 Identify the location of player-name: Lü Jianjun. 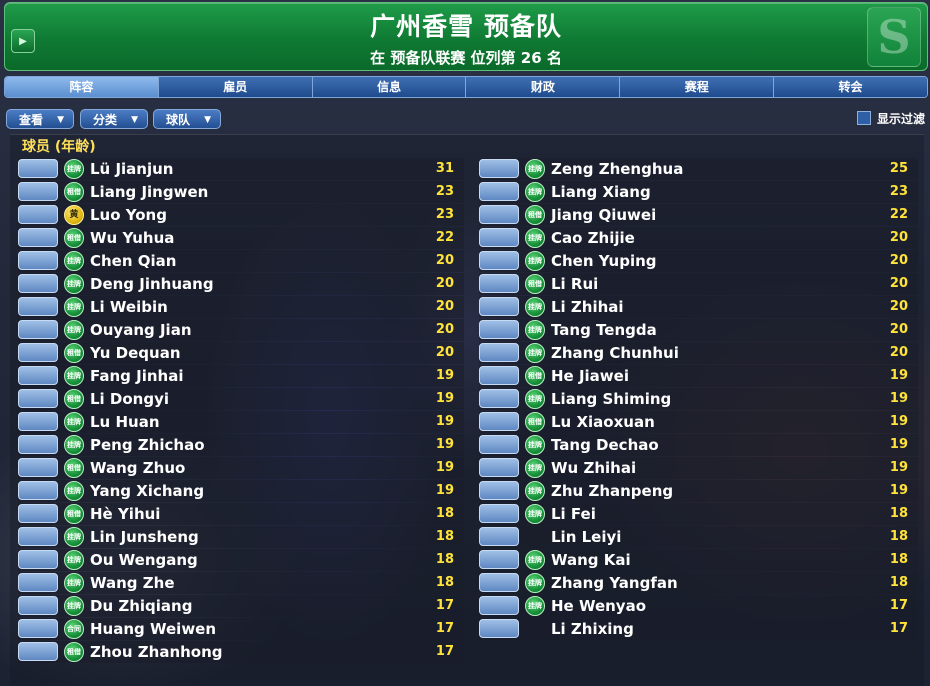
(131, 169).